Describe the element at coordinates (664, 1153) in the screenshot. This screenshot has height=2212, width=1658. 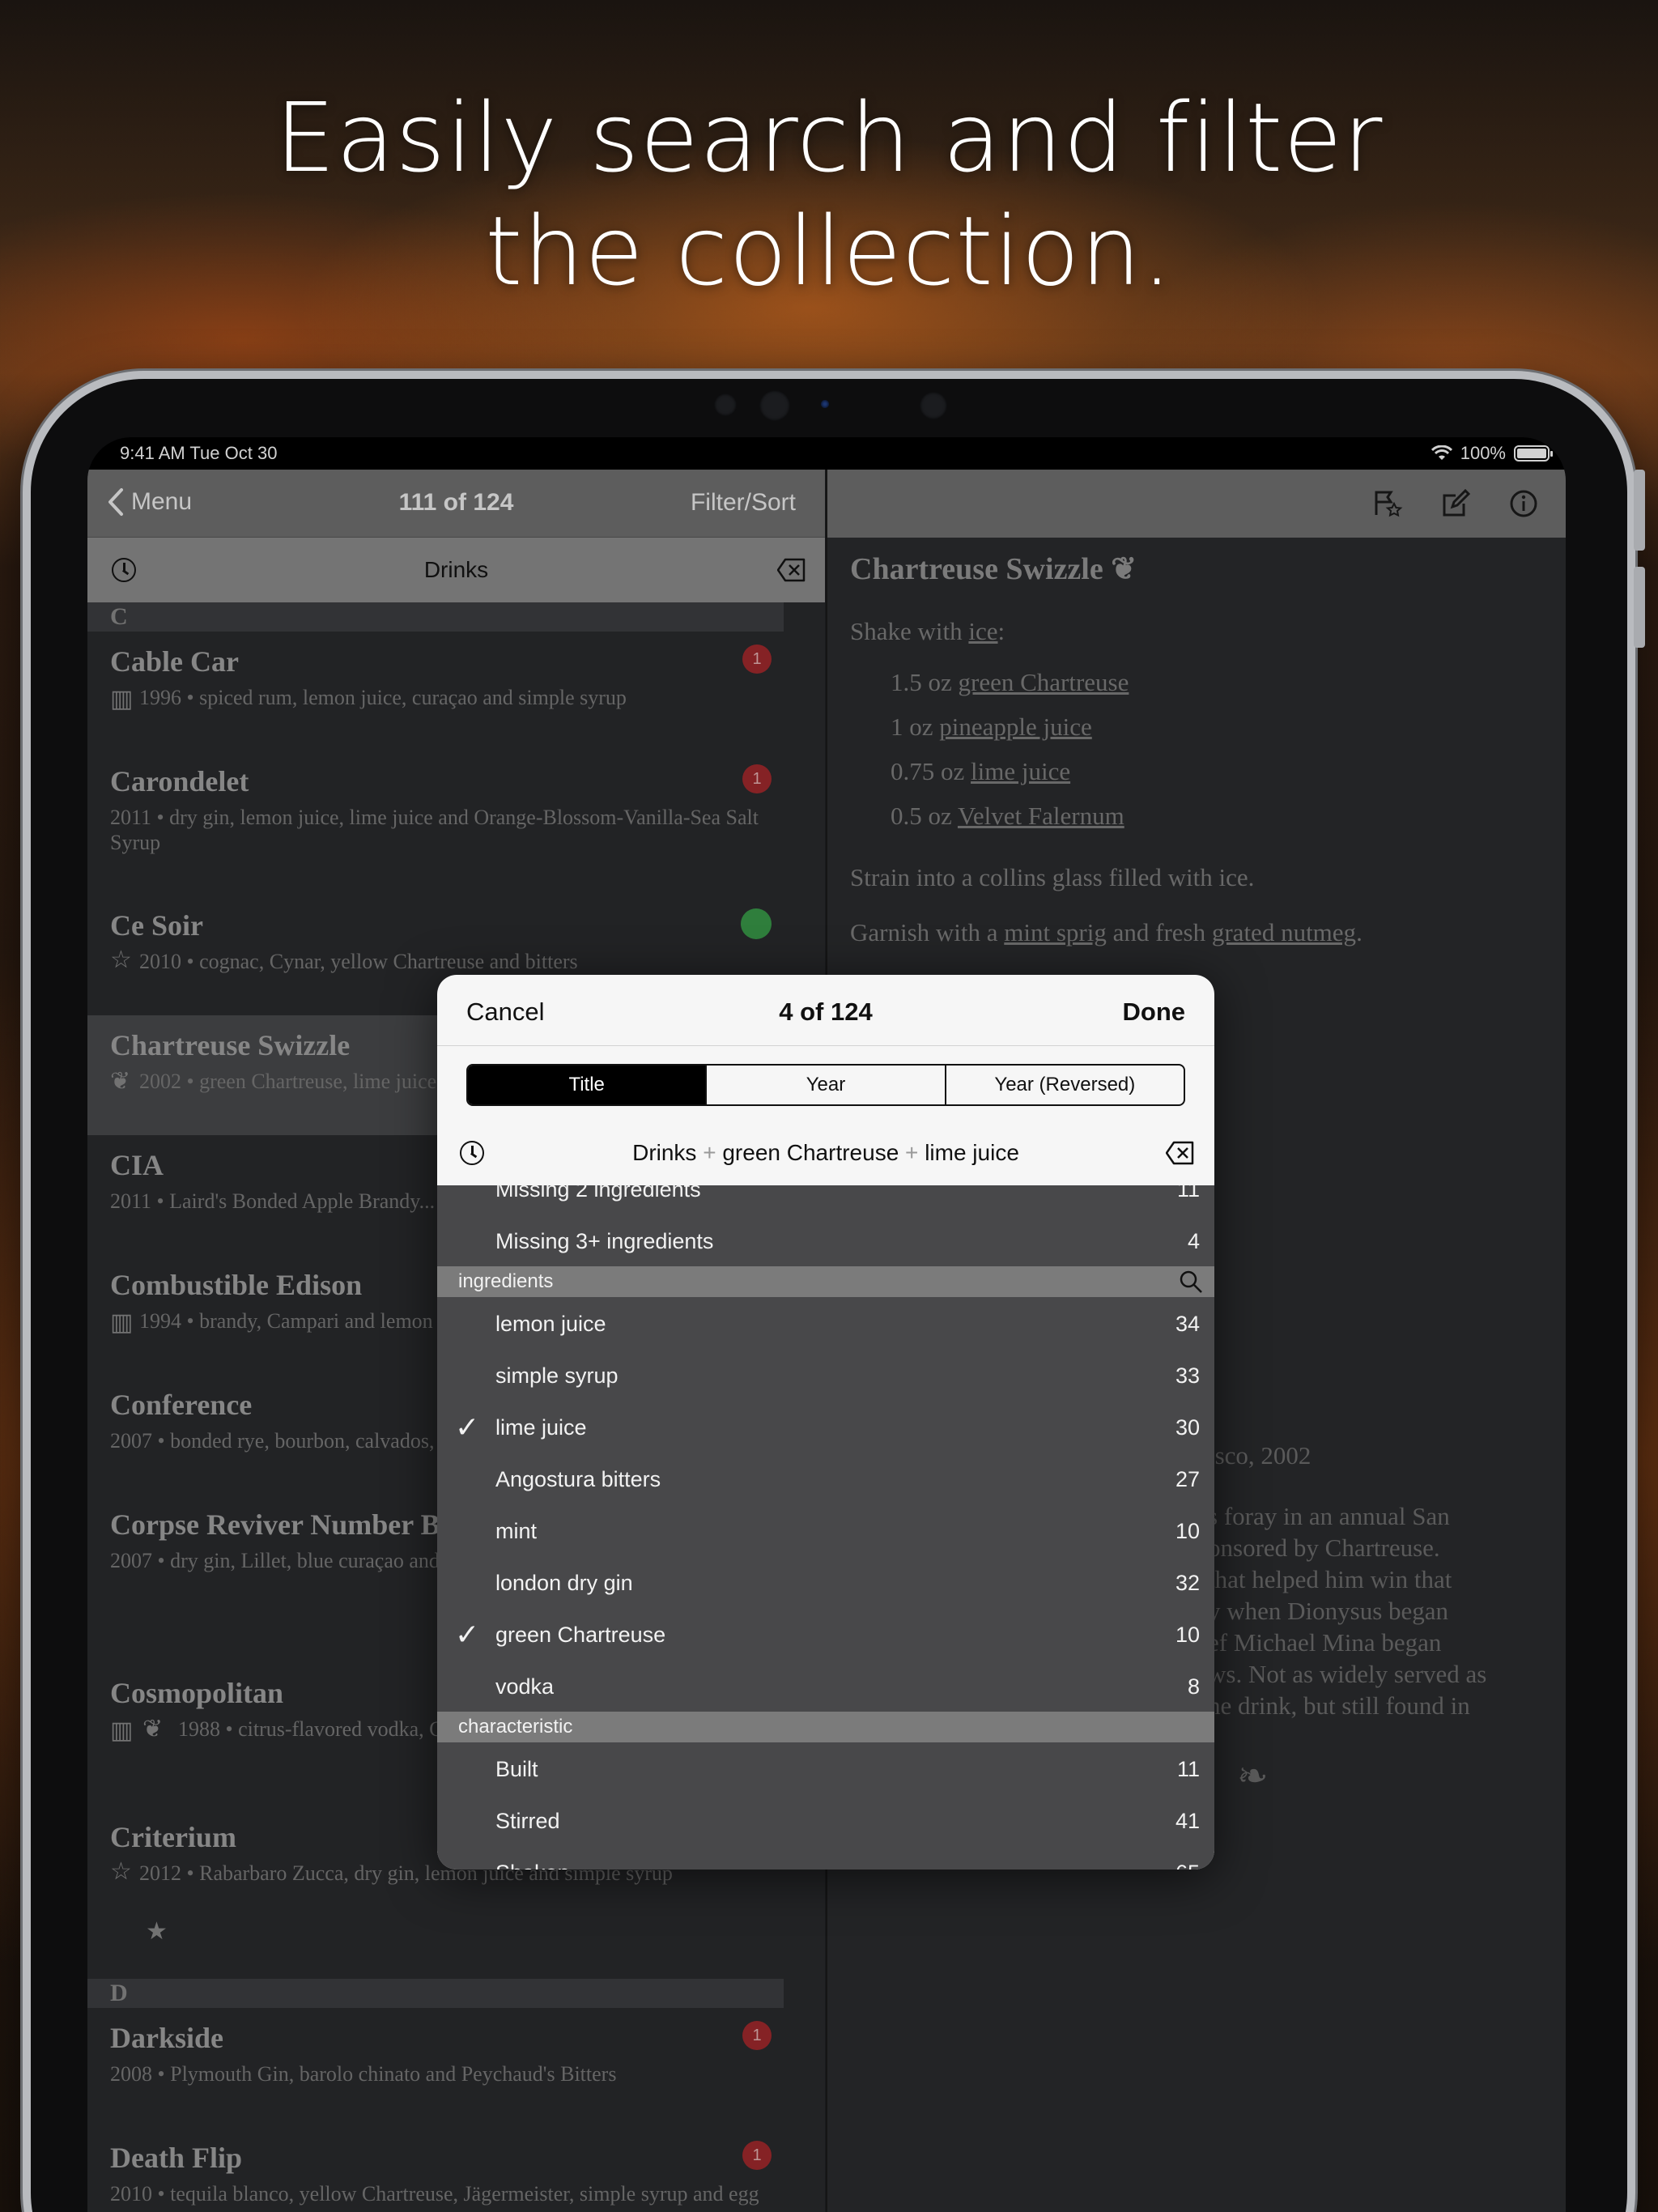
I see `filter-token: Drinks` at that location.